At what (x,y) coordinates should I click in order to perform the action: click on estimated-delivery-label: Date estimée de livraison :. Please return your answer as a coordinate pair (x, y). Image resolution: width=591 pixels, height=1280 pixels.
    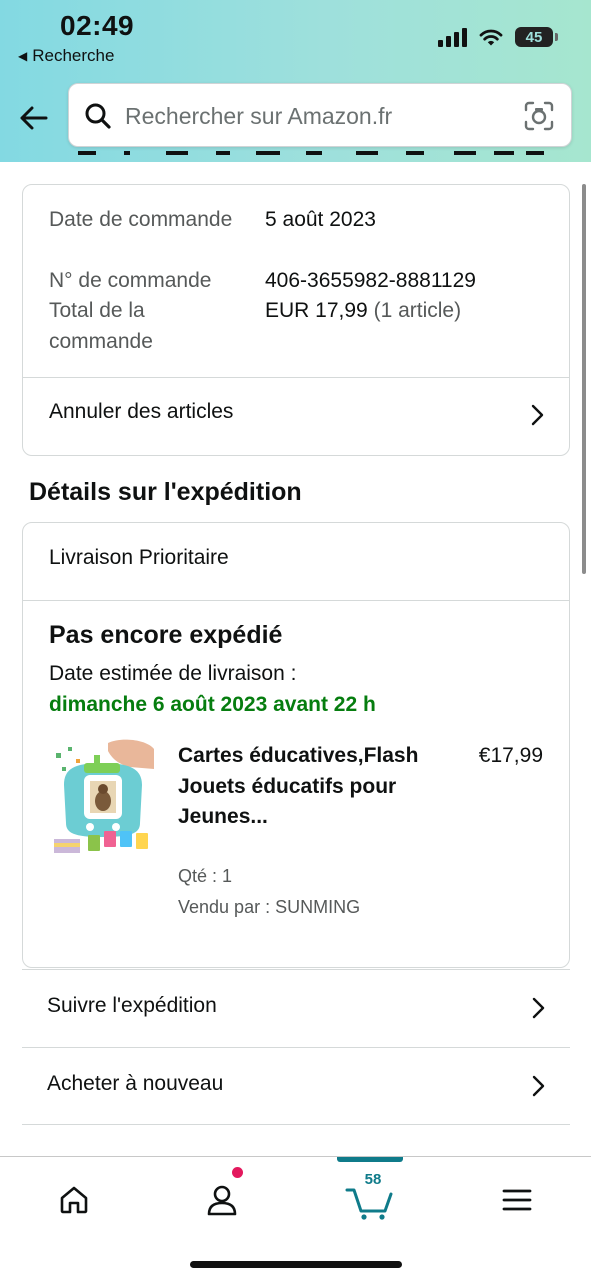
    Looking at the image, I should click on (173, 673).